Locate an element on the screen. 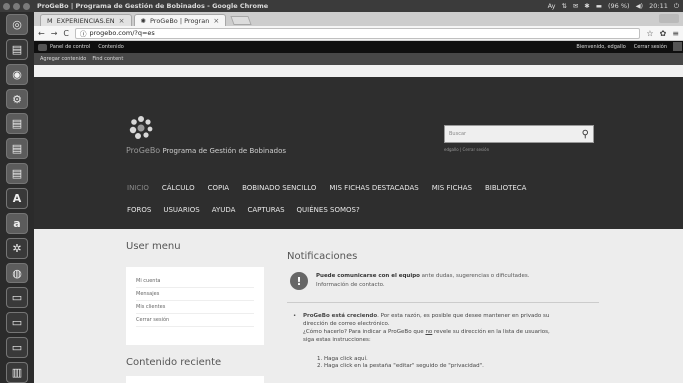 The height and width of the screenshot is (383, 683). keyboard-icon: Ay is located at coordinates (552, 6).